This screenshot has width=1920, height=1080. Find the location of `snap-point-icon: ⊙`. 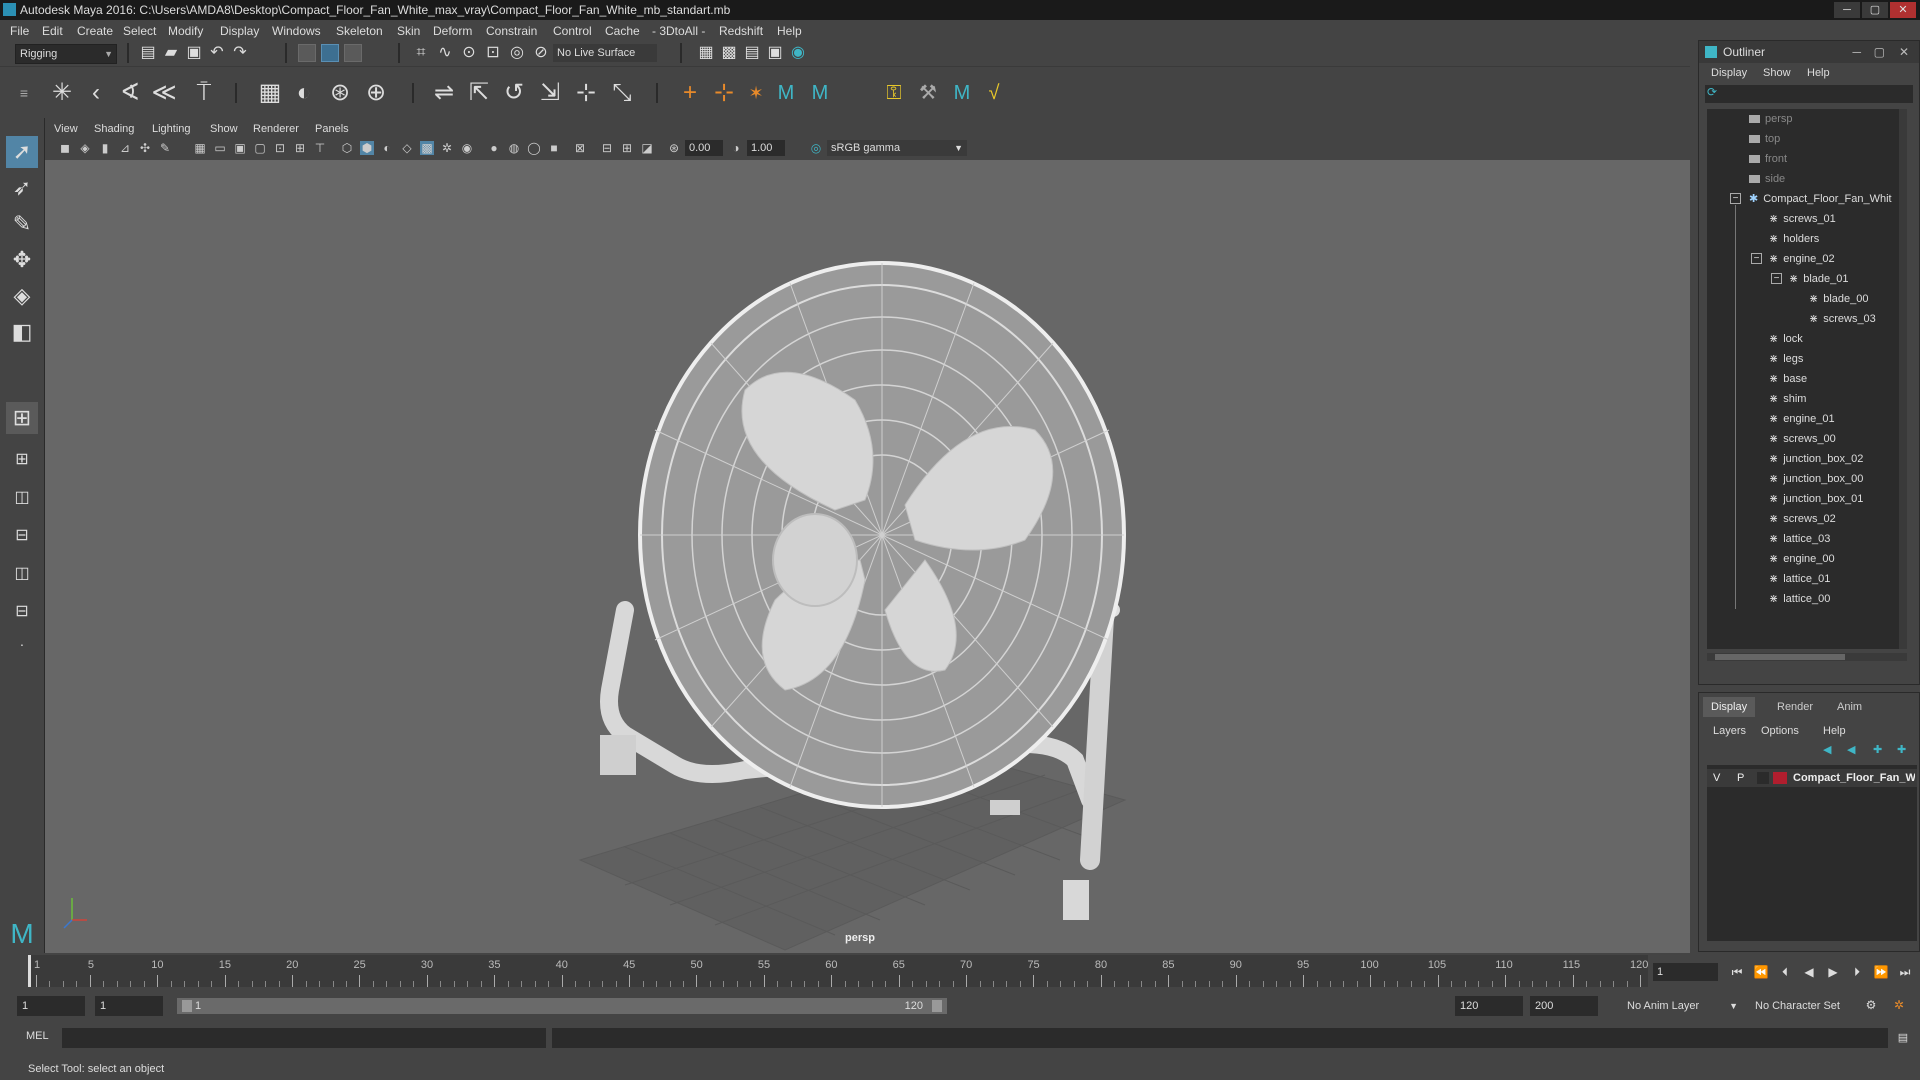

snap-point-icon: ⊙ is located at coordinates (469, 53).